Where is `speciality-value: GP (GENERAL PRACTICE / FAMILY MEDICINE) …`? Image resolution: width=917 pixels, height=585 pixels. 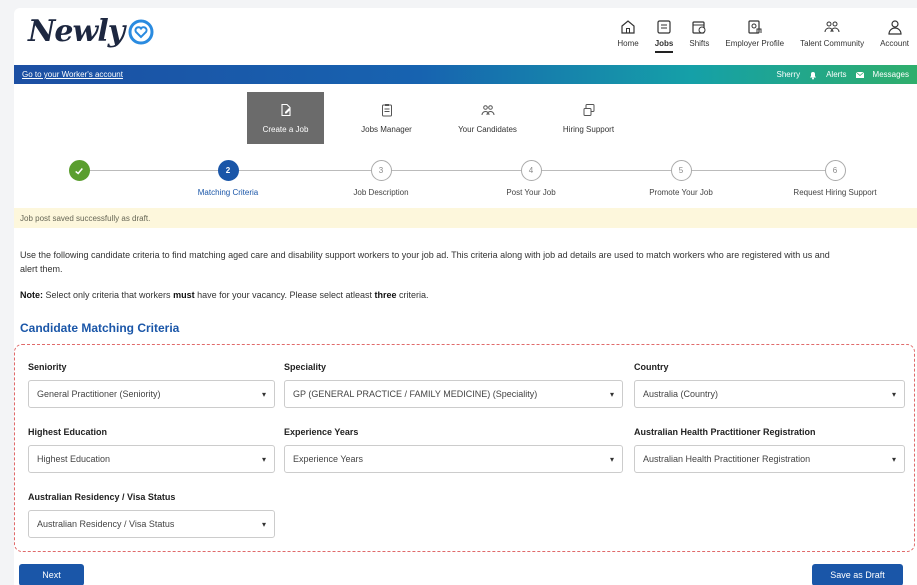 speciality-value: GP (GENERAL PRACTICE / FAMILY MEDICINE) … is located at coordinates (415, 394).